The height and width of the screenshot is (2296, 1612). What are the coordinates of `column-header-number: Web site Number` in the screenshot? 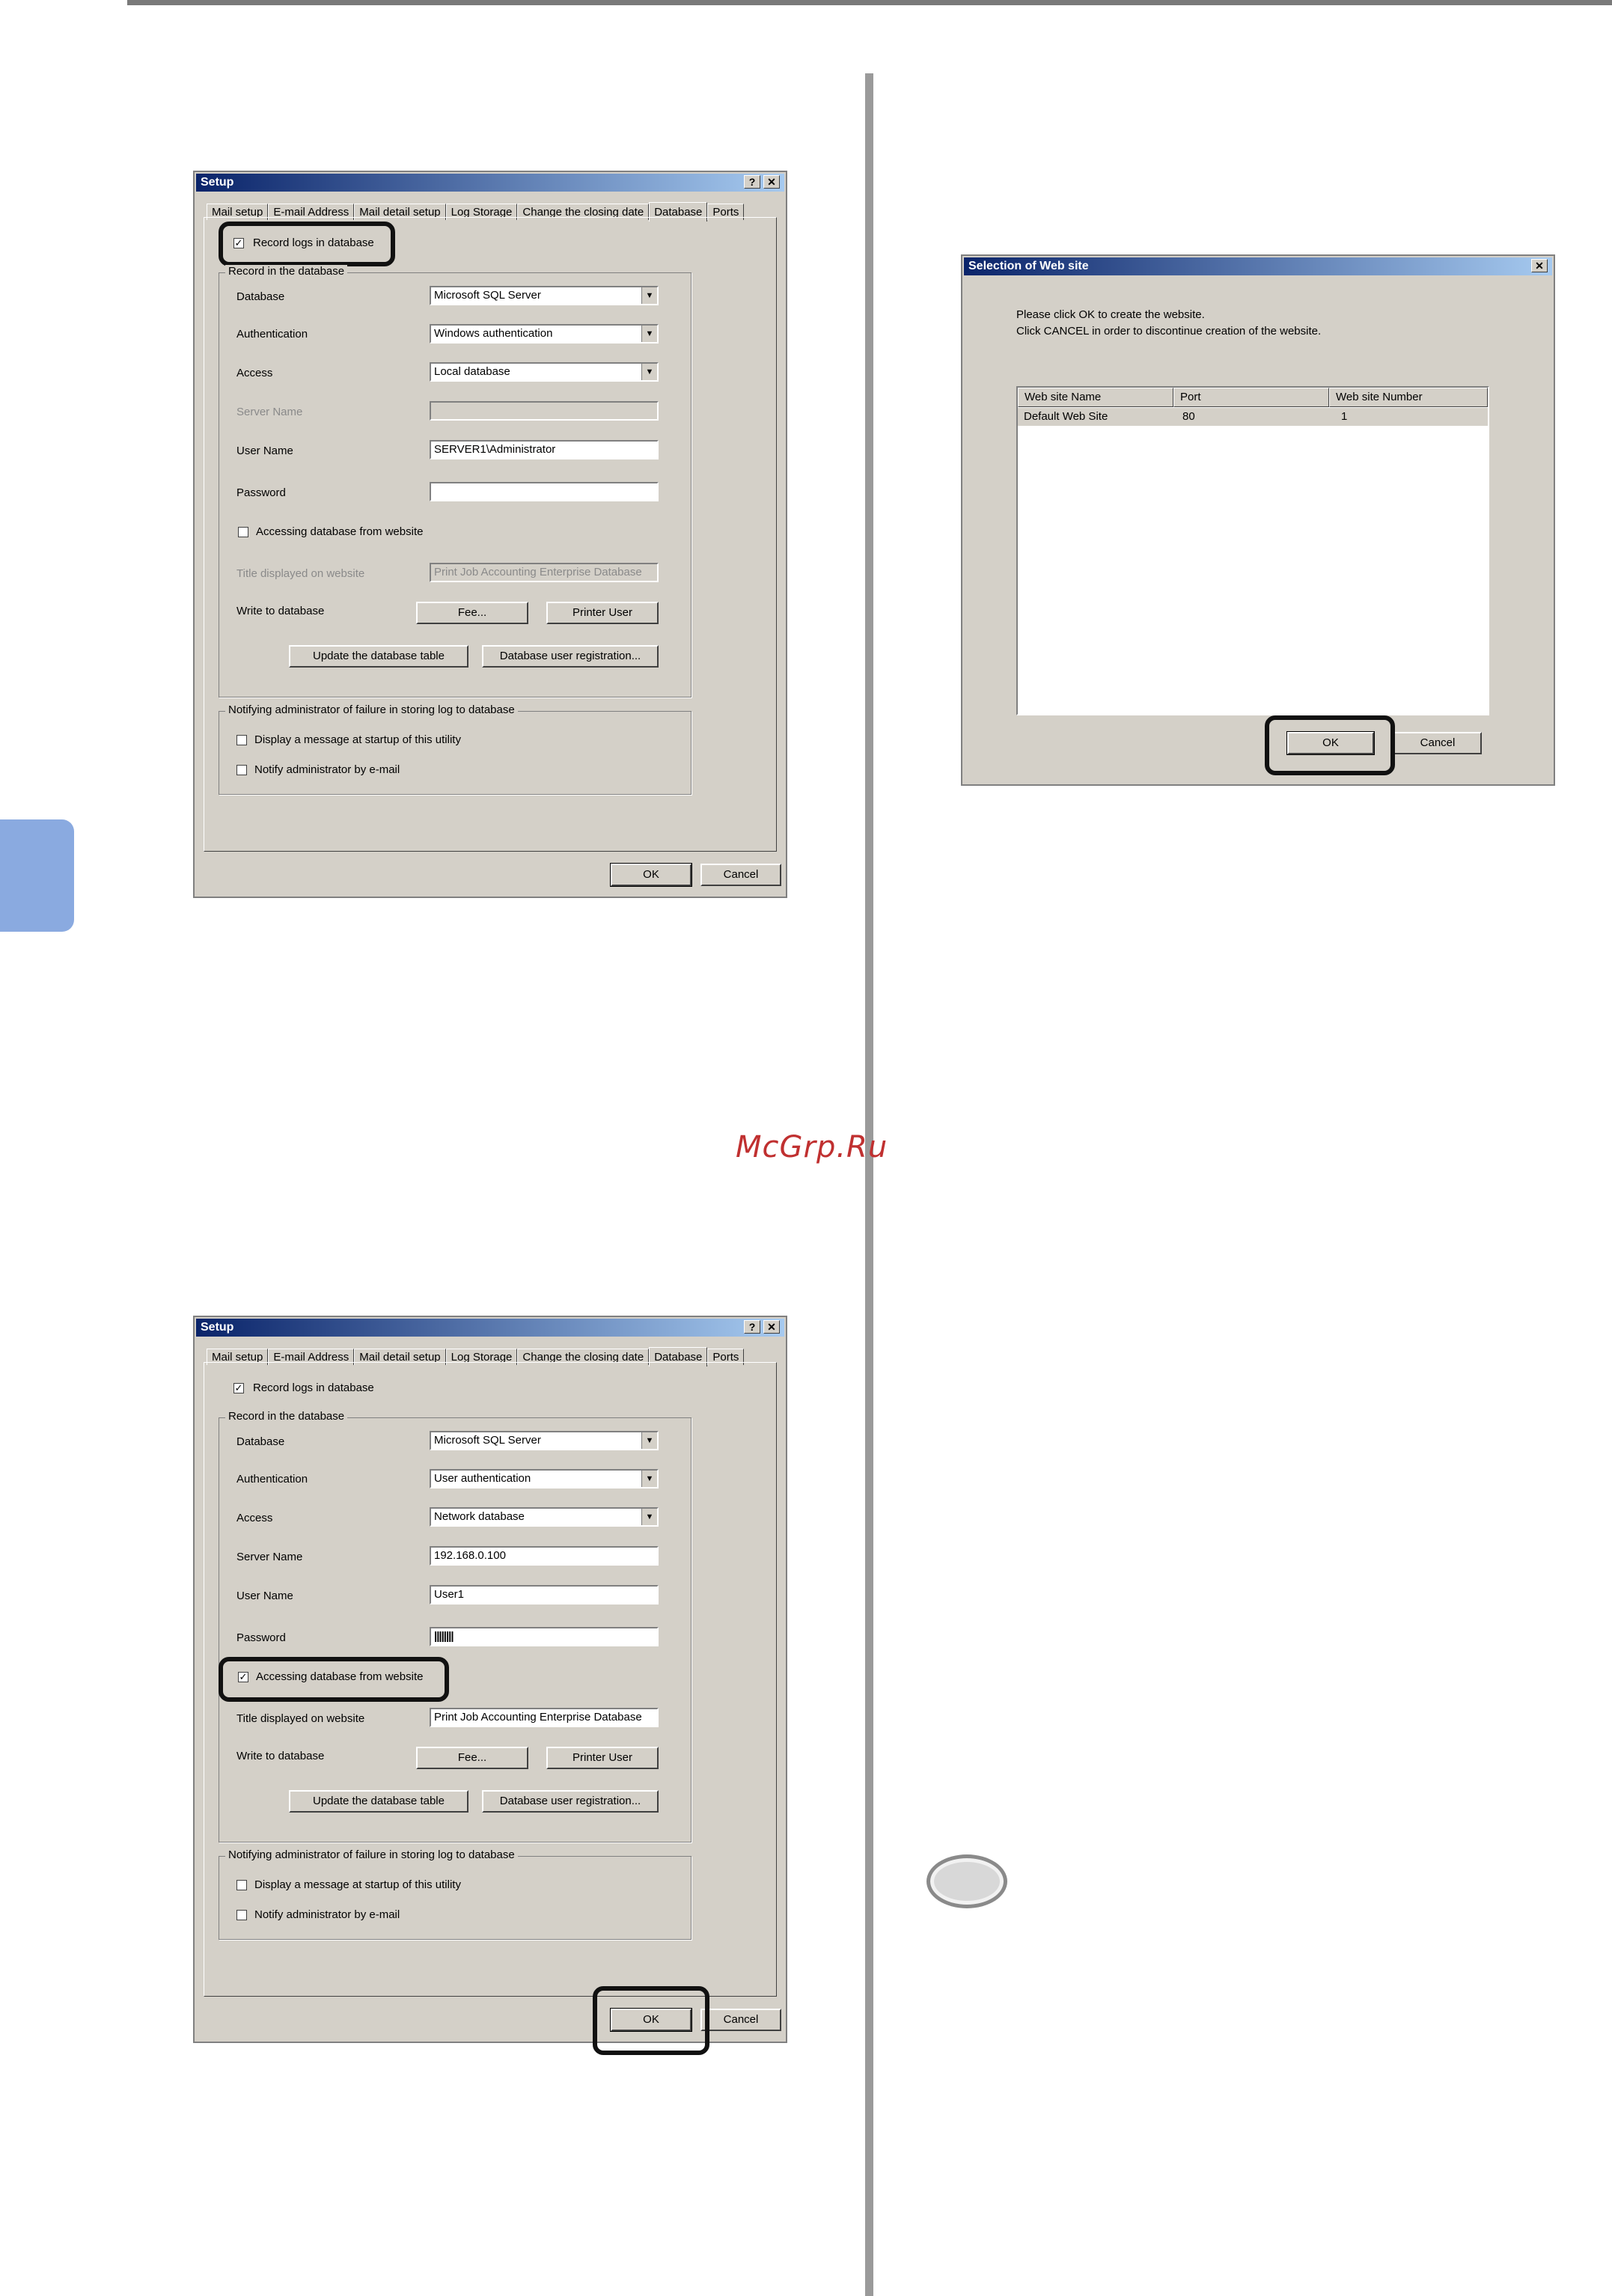 It's located at (1408, 397).